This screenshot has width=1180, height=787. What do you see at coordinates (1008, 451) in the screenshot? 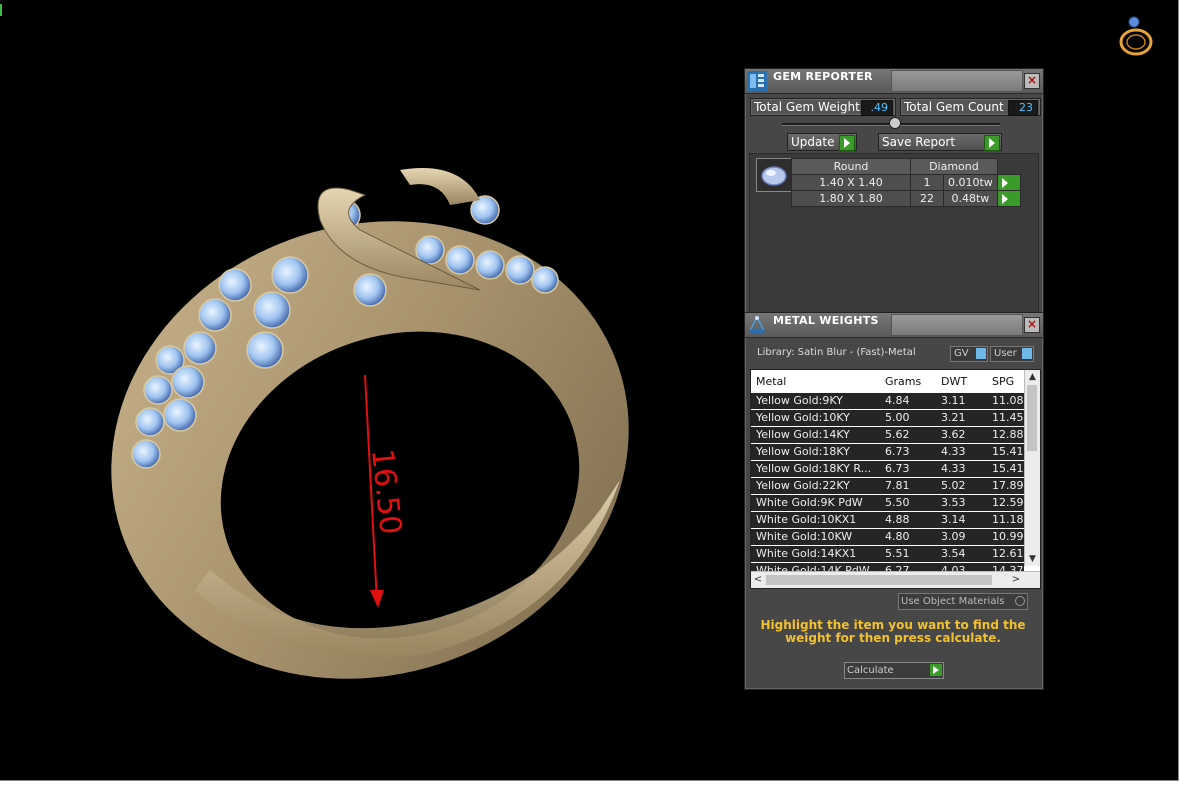
I see `spg-cell: 15.41` at bounding box center [1008, 451].